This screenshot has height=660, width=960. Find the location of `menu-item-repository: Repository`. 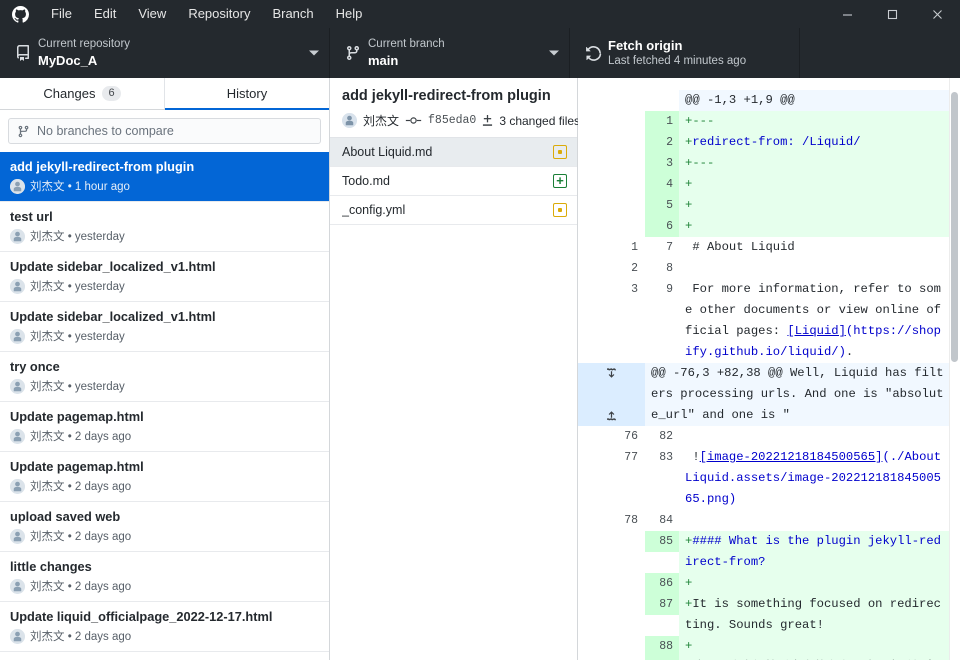

menu-item-repository: Repository is located at coordinates (219, 14).